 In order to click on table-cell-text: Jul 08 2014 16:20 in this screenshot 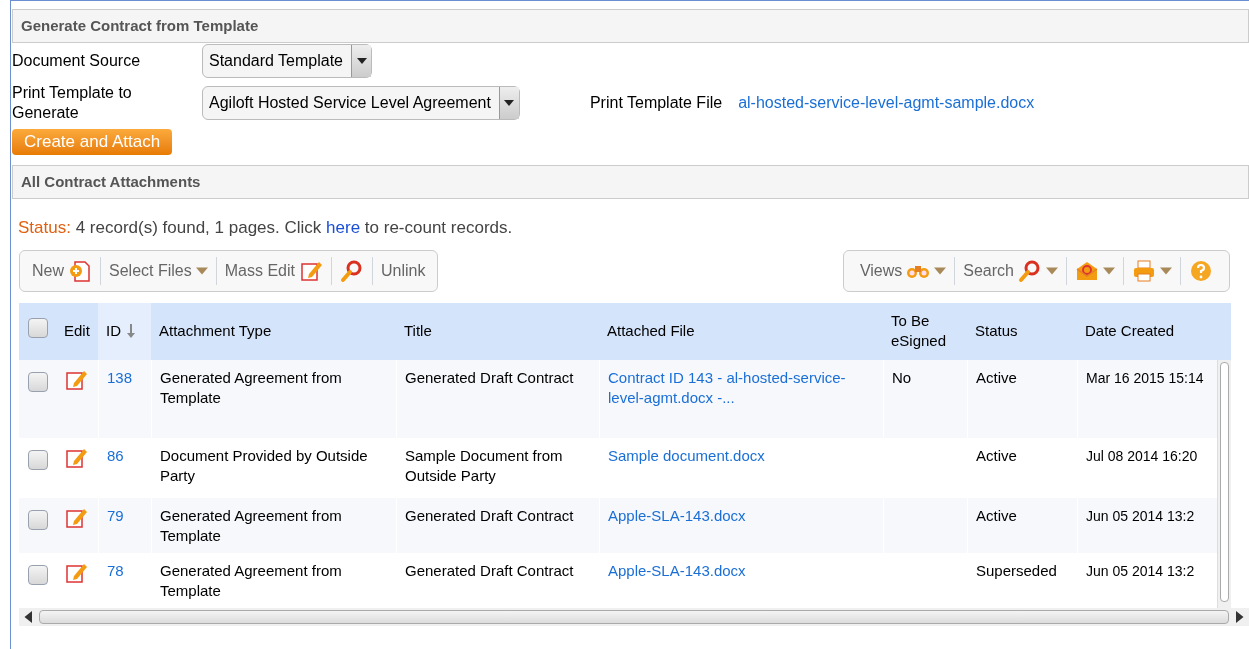, I will do `click(1142, 456)`.